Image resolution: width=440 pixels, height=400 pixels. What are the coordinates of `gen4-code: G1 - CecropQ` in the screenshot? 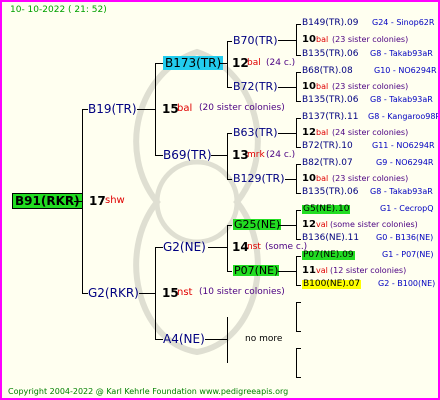 It's located at (407, 208).